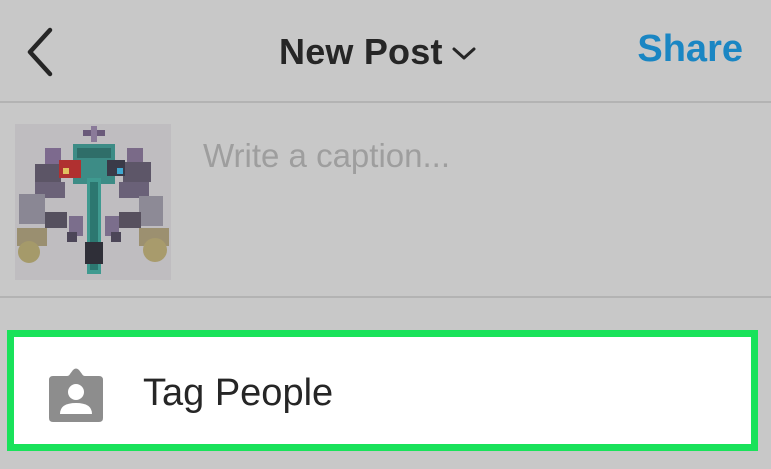 This screenshot has height=469, width=771. What do you see at coordinates (361, 51) in the screenshot?
I see `page-title: New Post` at bounding box center [361, 51].